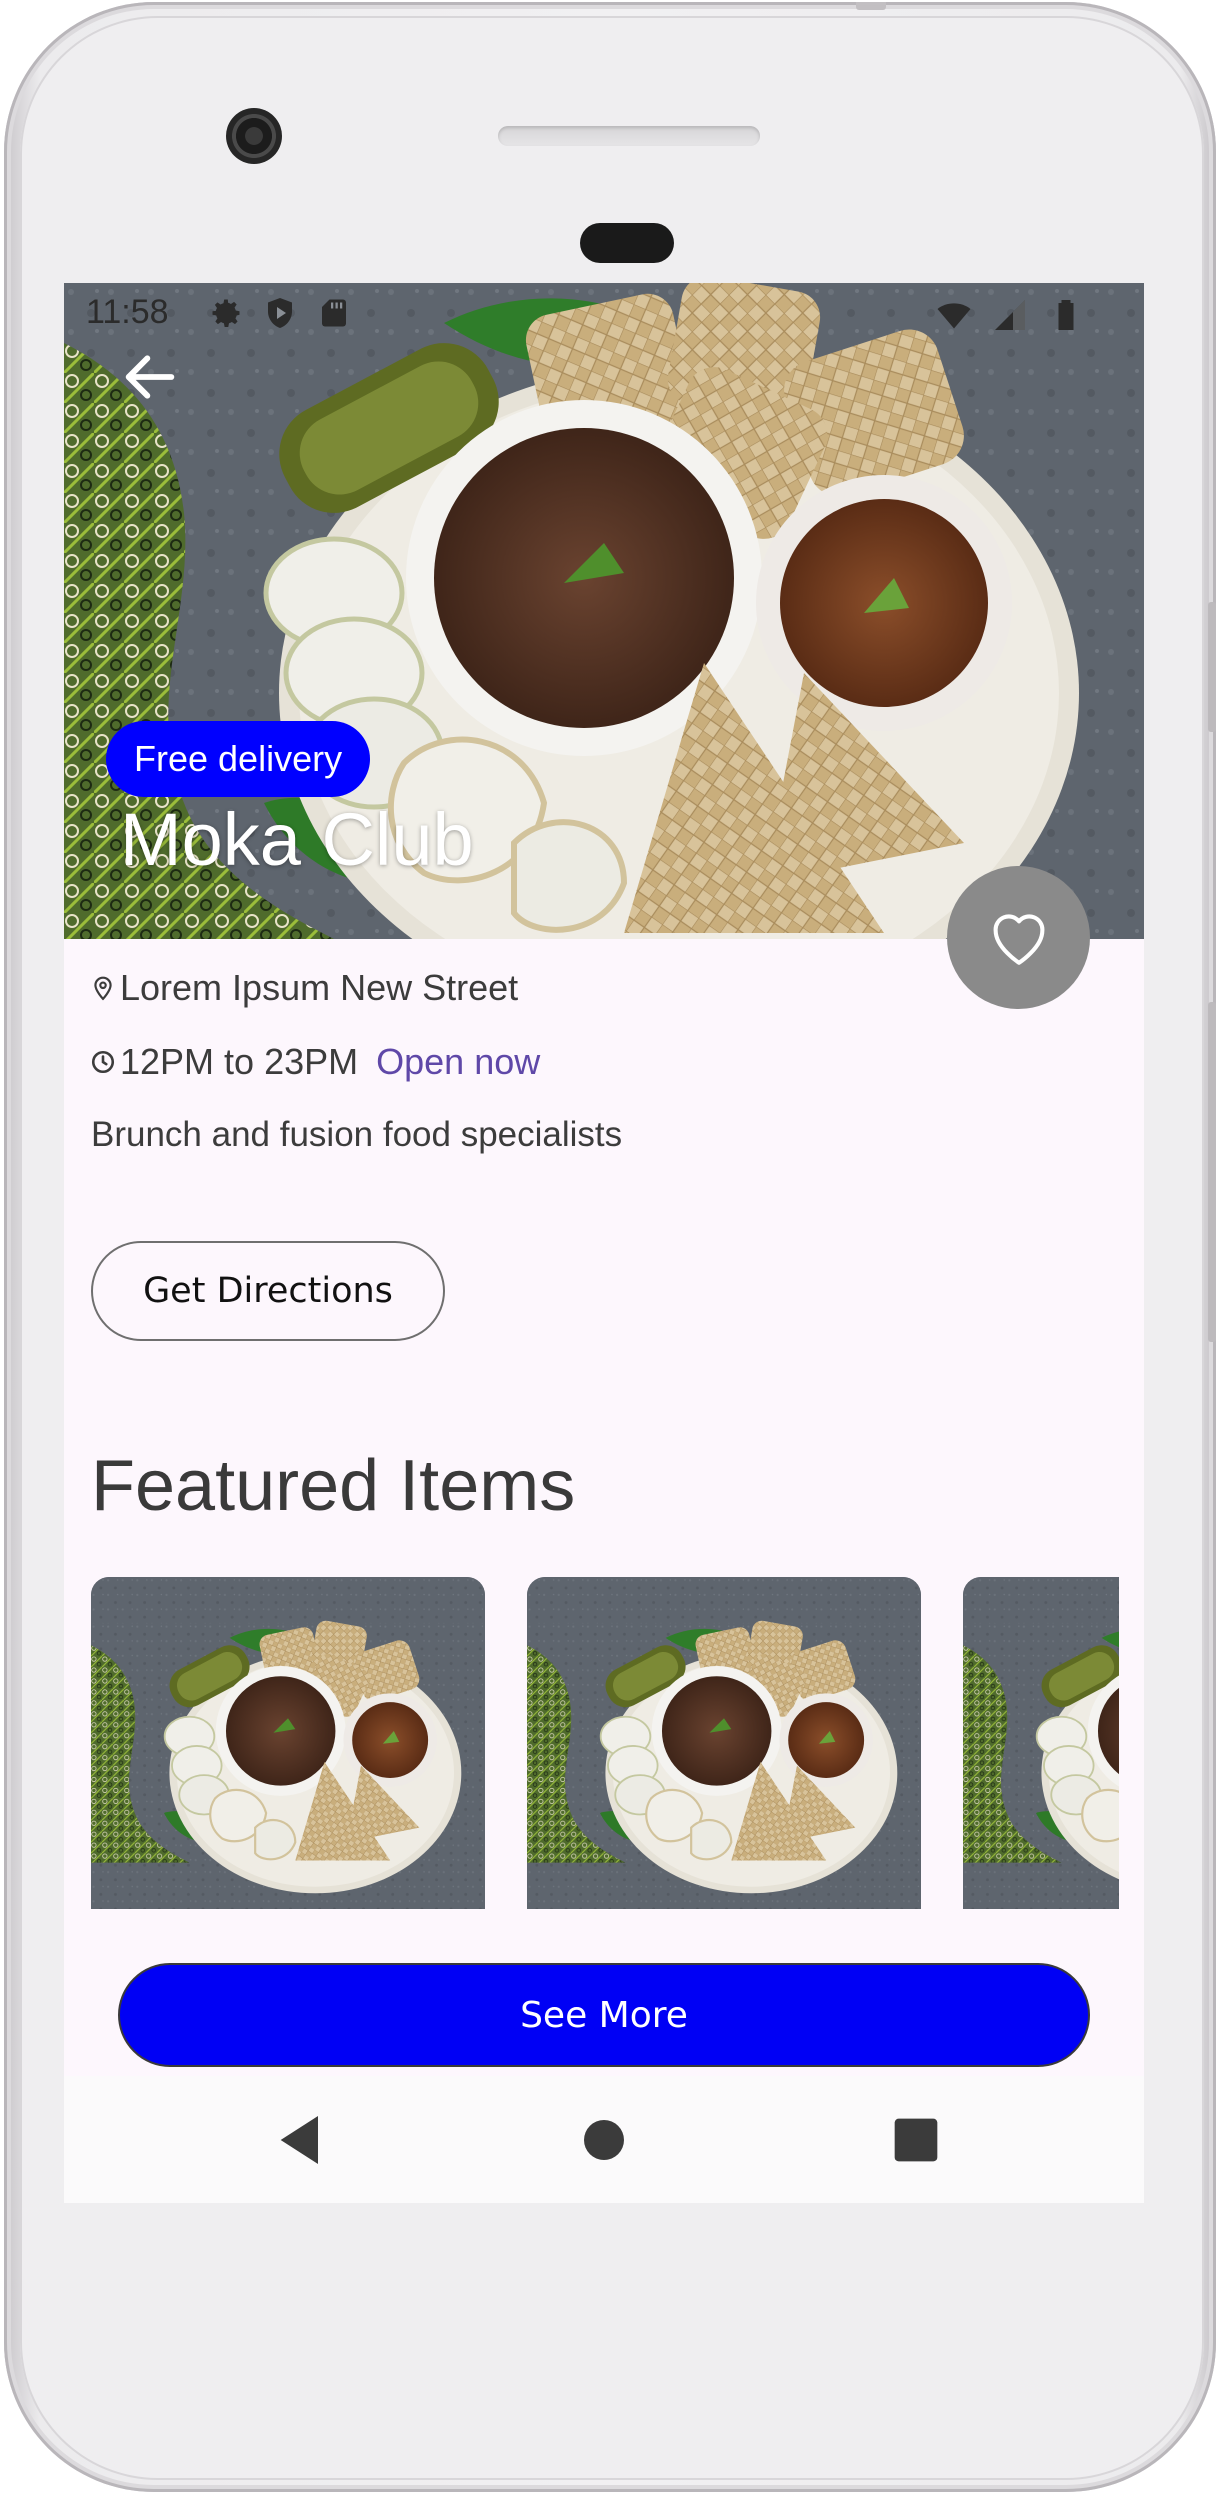 The width and height of the screenshot is (1222, 2498). I want to click on featured-items-carousel, so click(605, 1743).